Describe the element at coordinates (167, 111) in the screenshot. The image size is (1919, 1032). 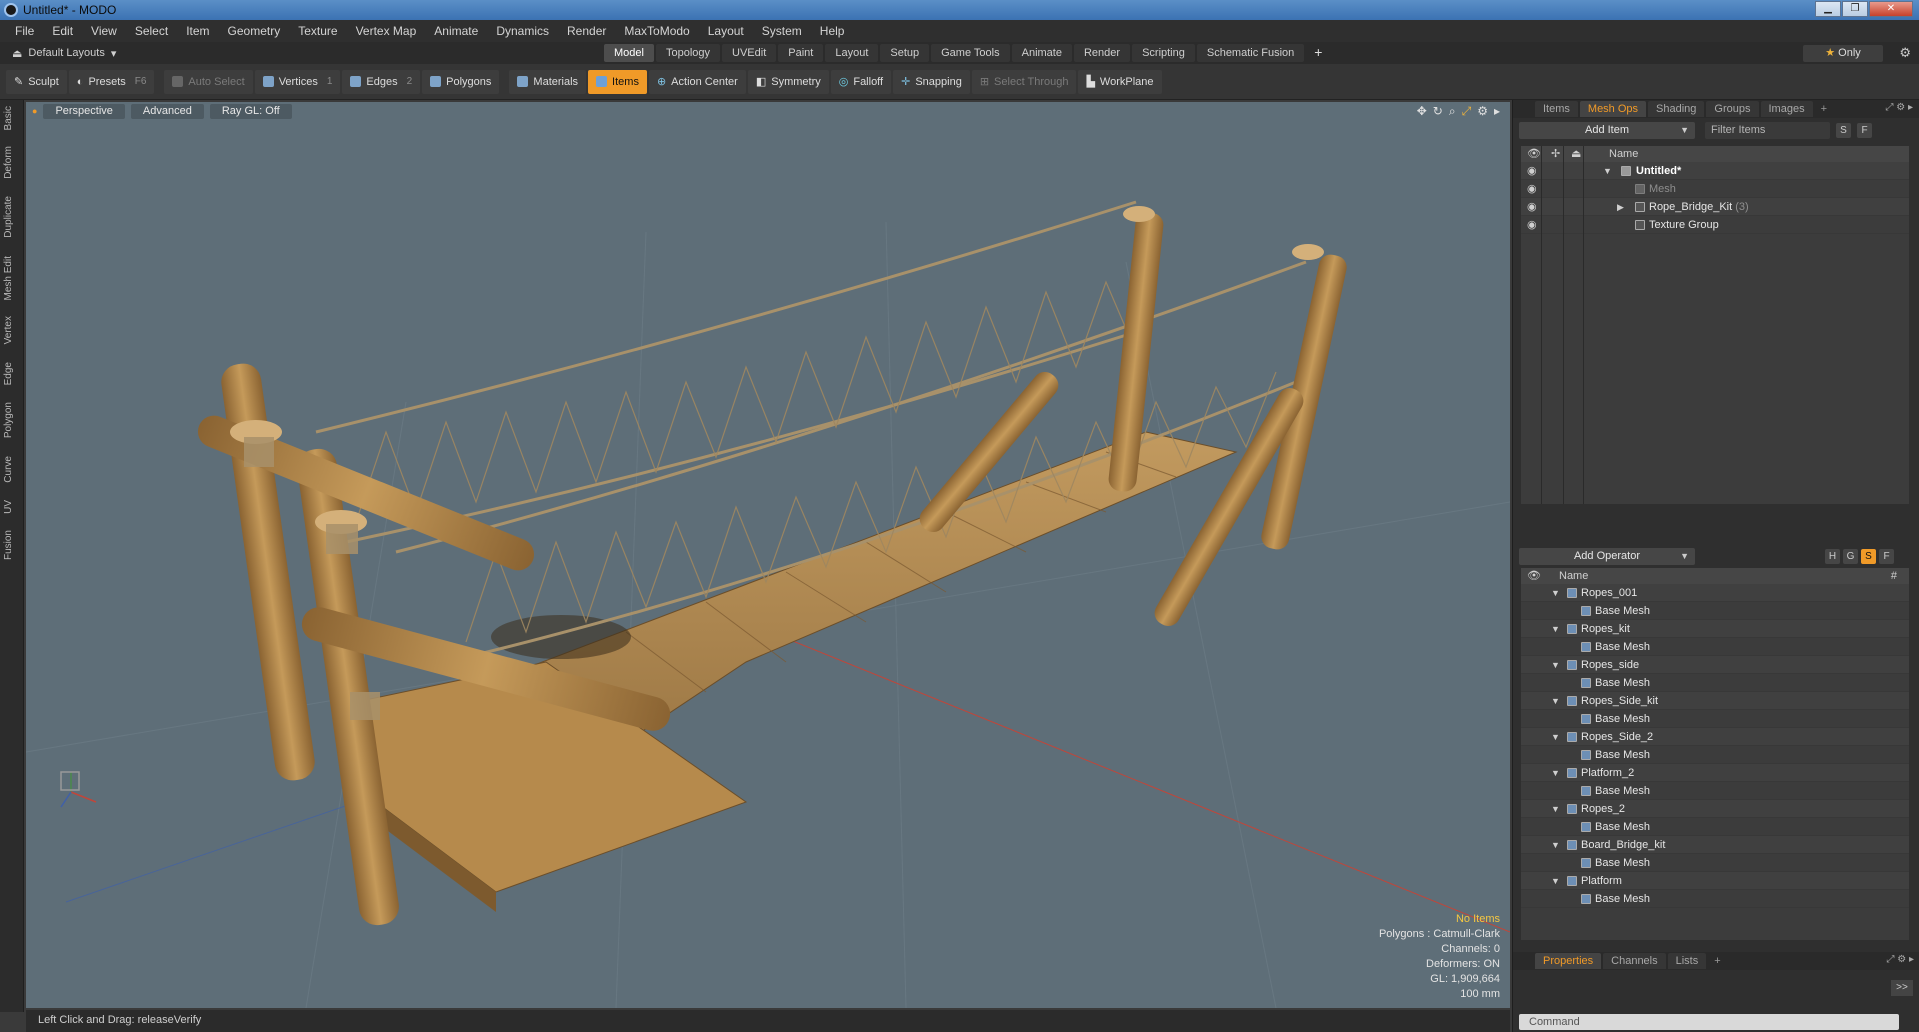
I see `advanced-shading-button: Advanced` at that location.